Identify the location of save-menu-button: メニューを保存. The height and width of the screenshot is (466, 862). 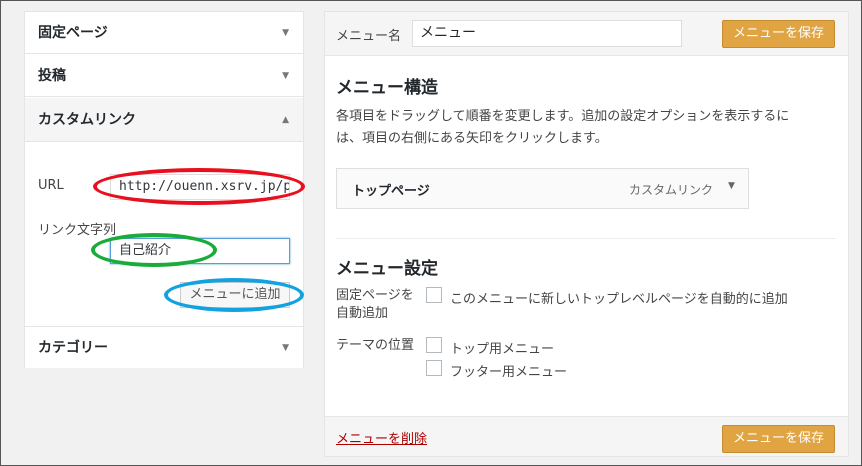
(778, 34).